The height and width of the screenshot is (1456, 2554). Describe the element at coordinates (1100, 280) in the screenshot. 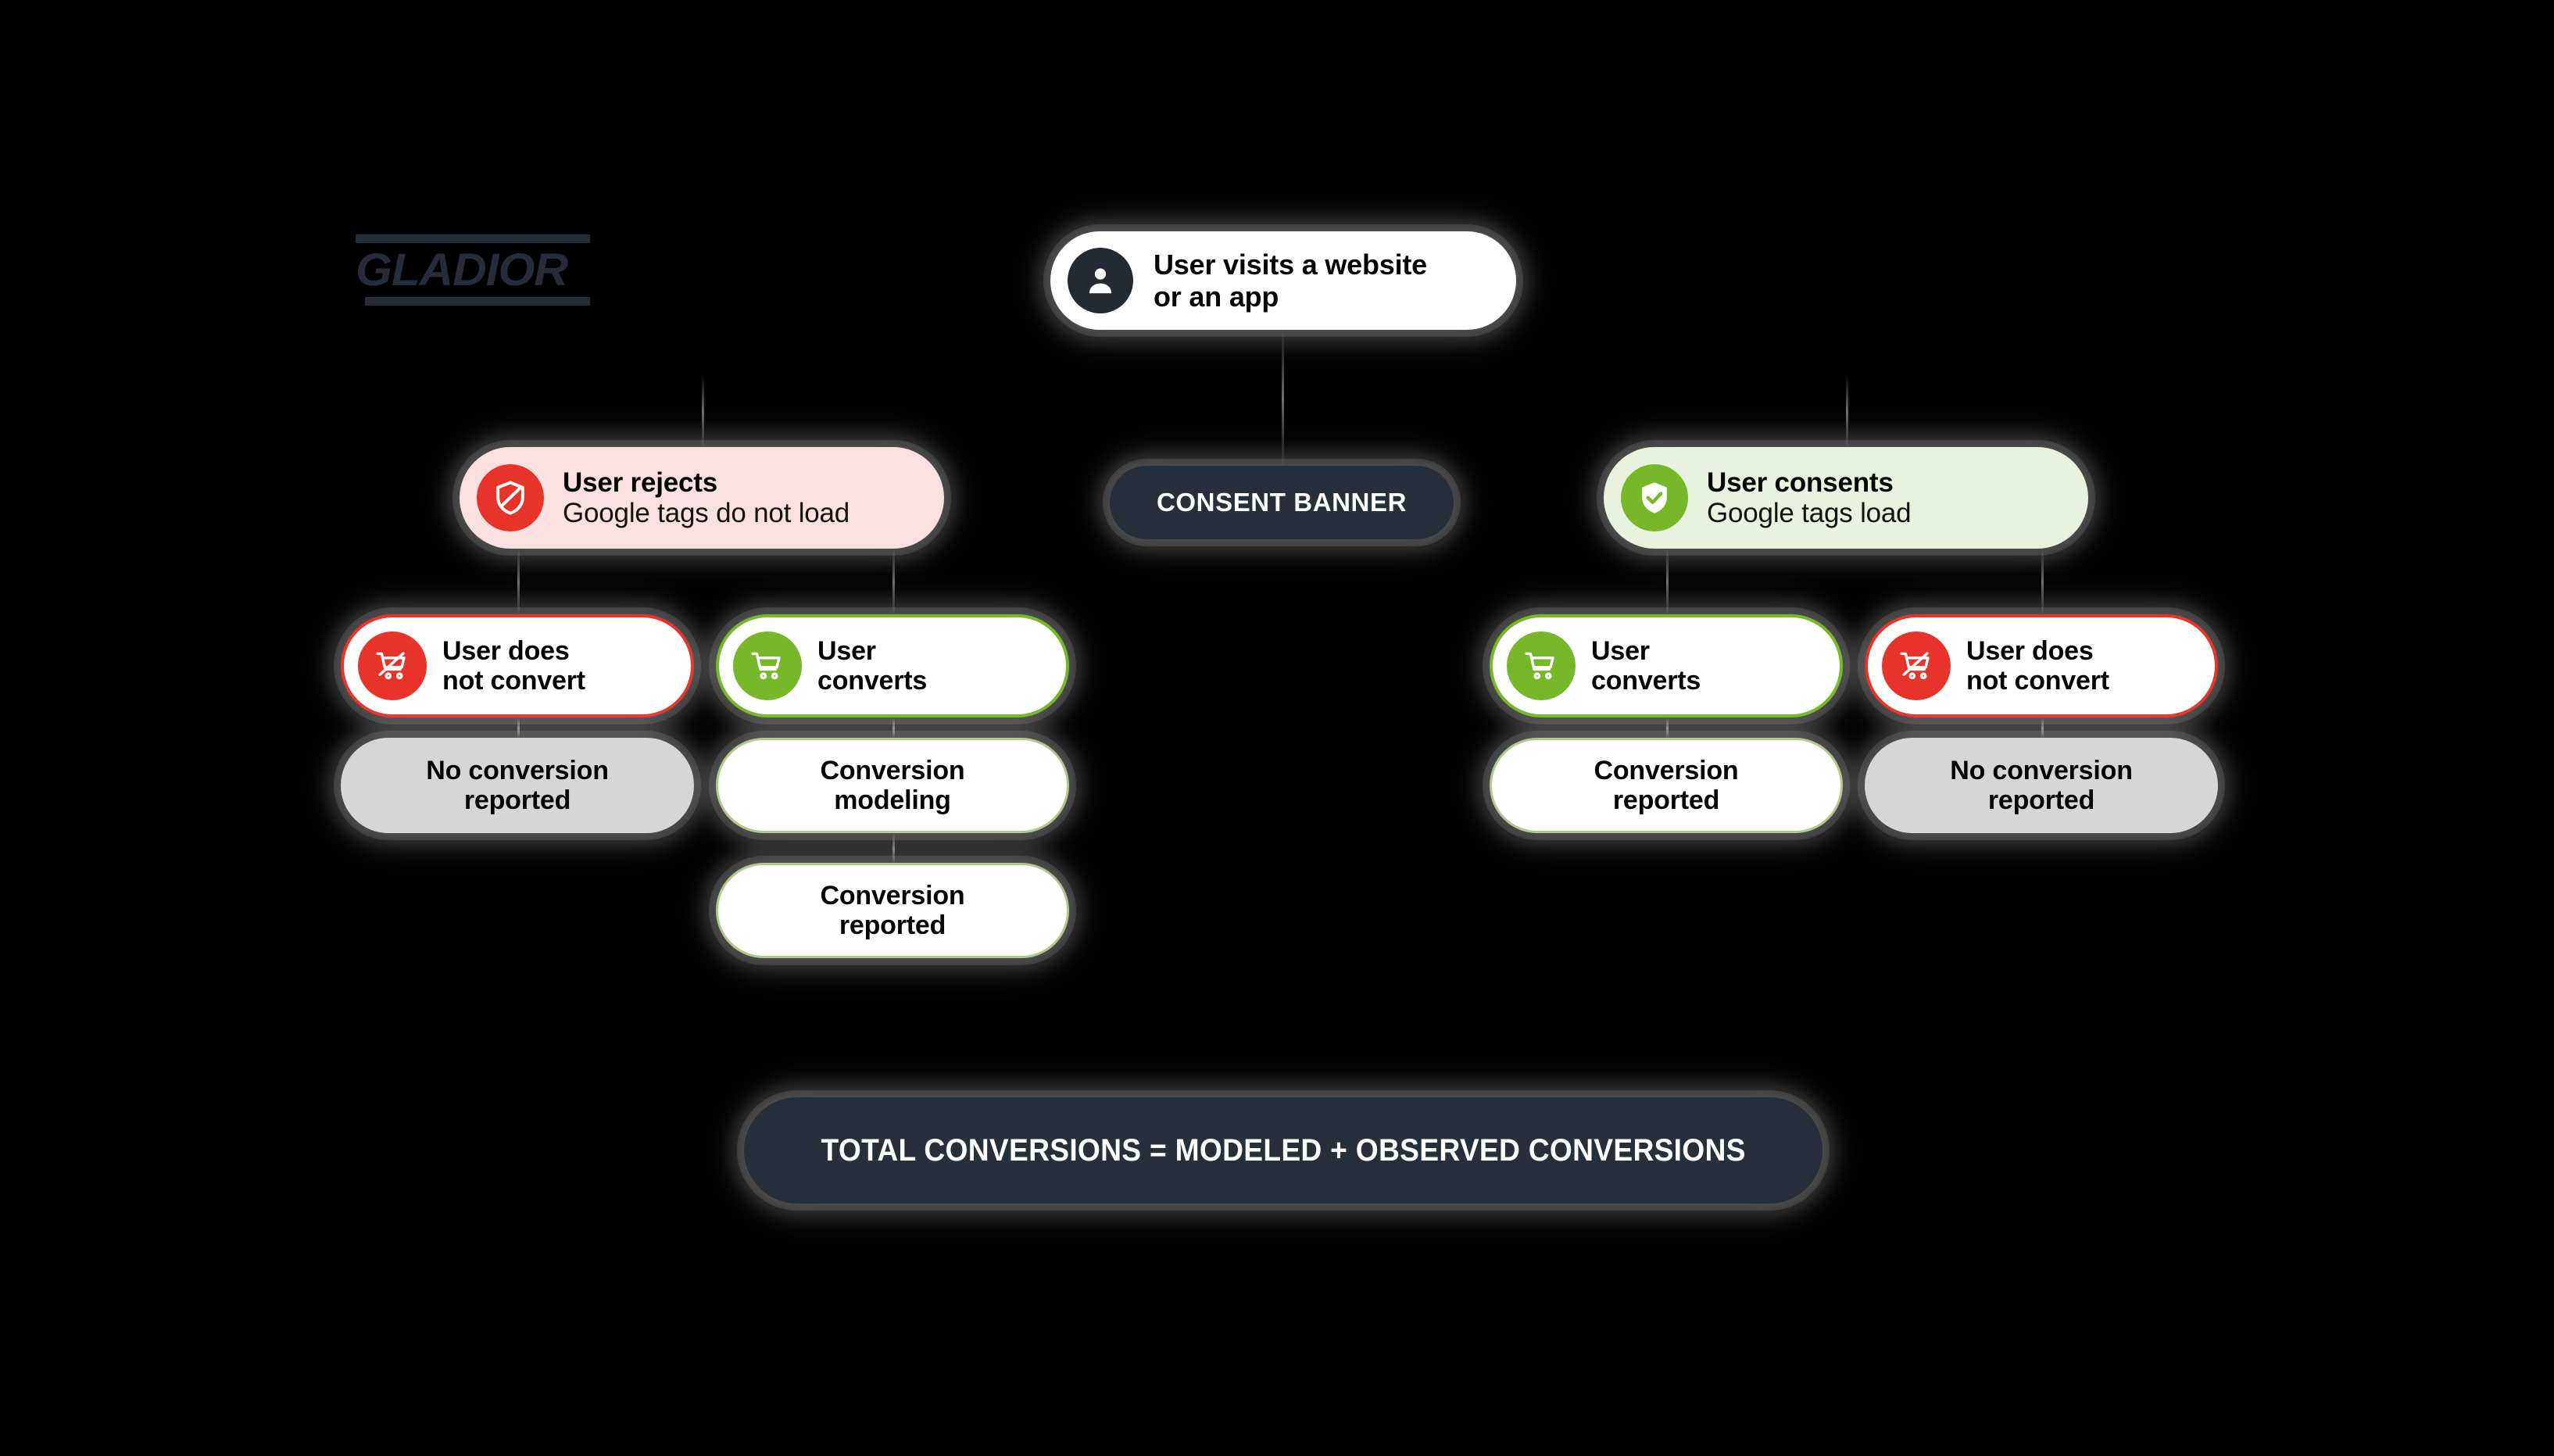

I see `person-icon` at that location.